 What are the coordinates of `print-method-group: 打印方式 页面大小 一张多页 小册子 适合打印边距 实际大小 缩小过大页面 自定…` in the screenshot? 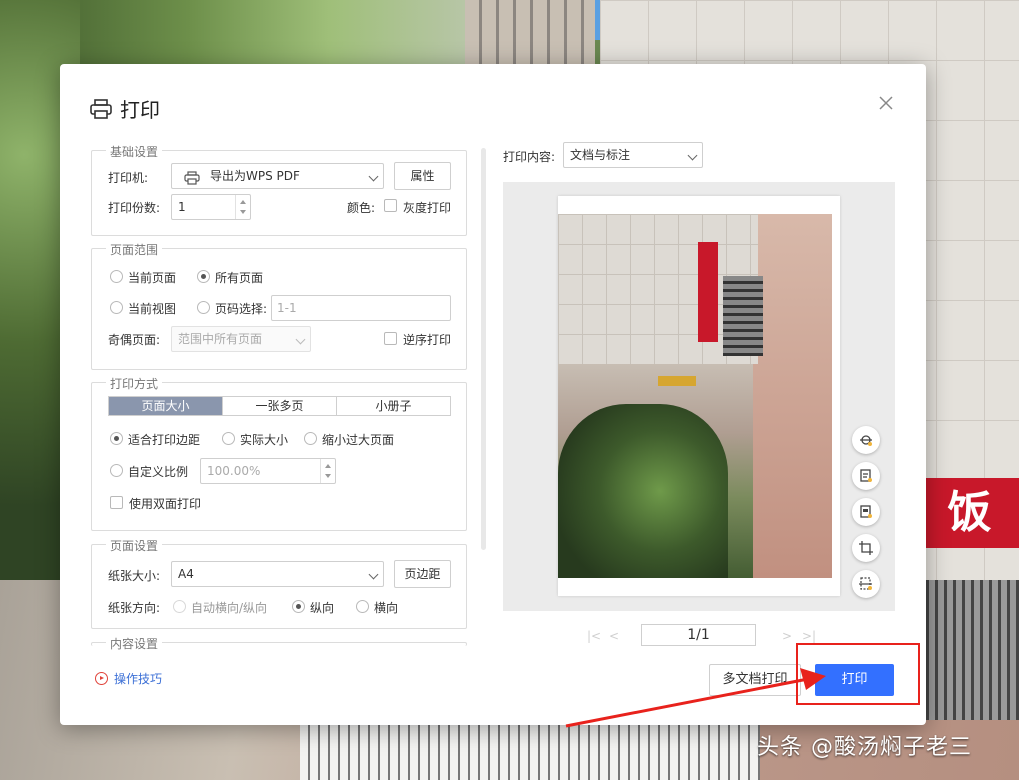 It's located at (279, 453).